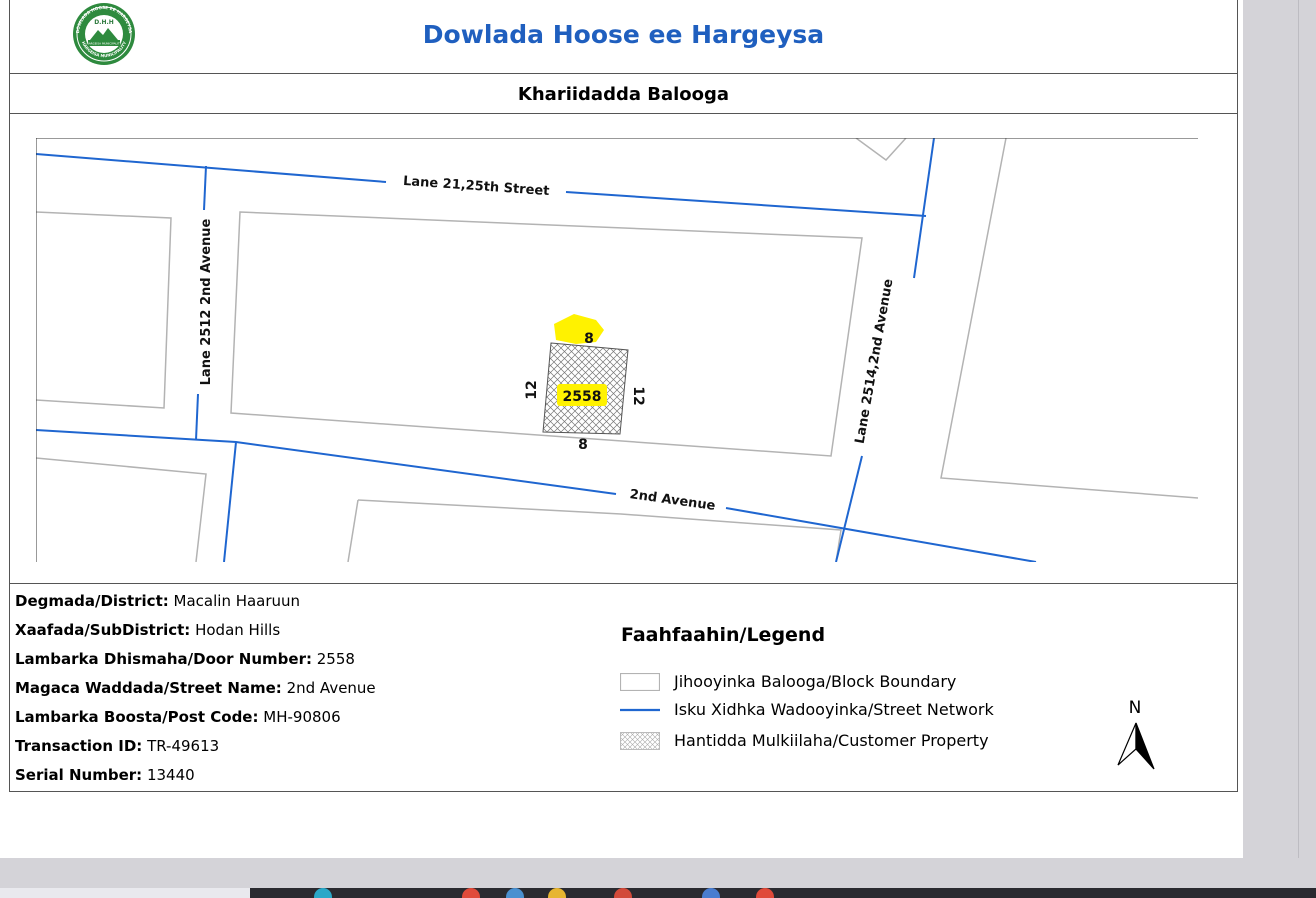 The height and width of the screenshot is (898, 1316). Describe the element at coordinates (178, 717) in the screenshot. I see `info-post-code: Lambarka Boosta/Post Code: MH-90806` at that location.